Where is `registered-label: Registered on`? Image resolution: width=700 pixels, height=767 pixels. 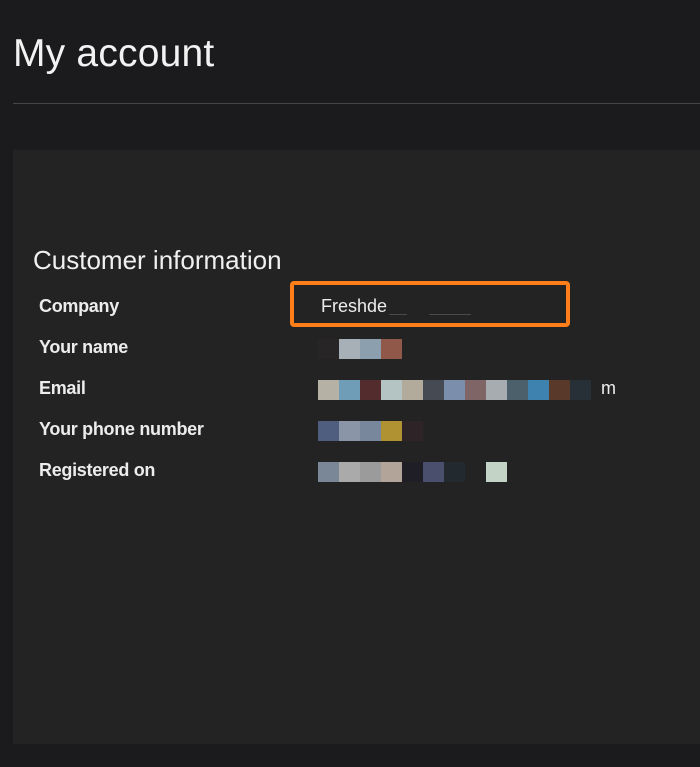 registered-label: Registered on is located at coordinates (97, 470).